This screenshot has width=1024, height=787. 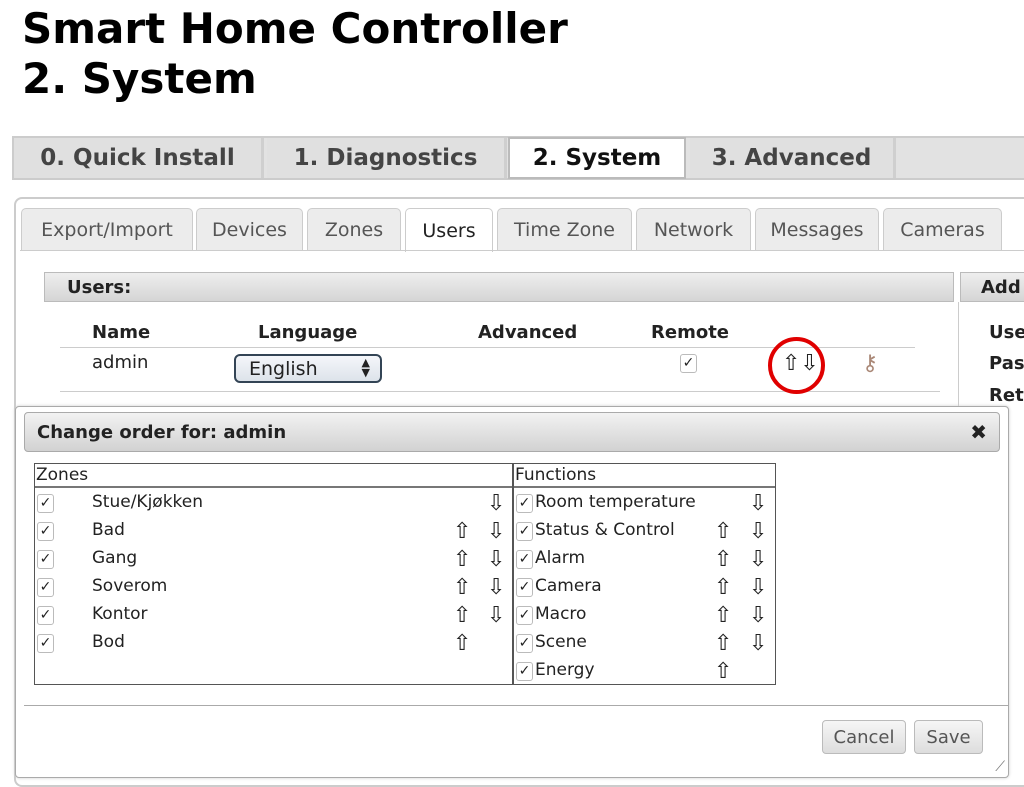 I want to click on col-advanced: Advanced, so click(x=528, y=332).